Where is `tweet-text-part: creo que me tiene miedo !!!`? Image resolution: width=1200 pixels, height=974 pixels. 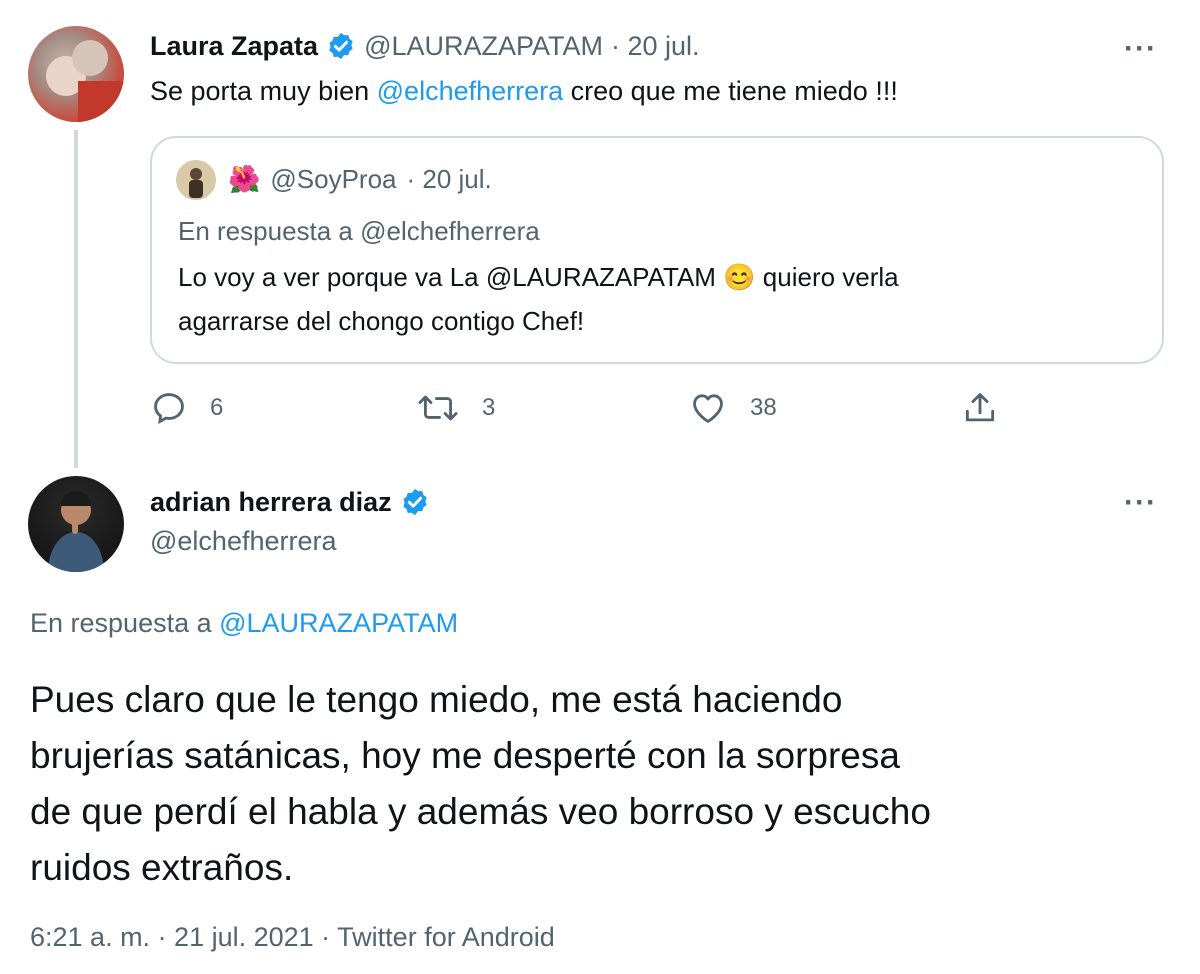
tweet-text-part: creo que me tiene miedo !!! is located at coordinates (730, 91).